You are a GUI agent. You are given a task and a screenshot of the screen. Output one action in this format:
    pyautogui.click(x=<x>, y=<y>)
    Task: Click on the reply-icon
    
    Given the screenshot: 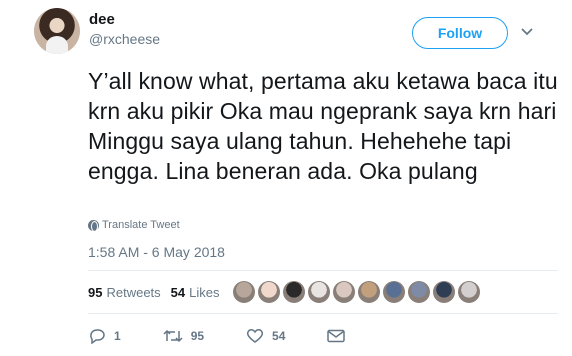 What is the action you would take?
    pyautogui.click(x=97, y=336)
    